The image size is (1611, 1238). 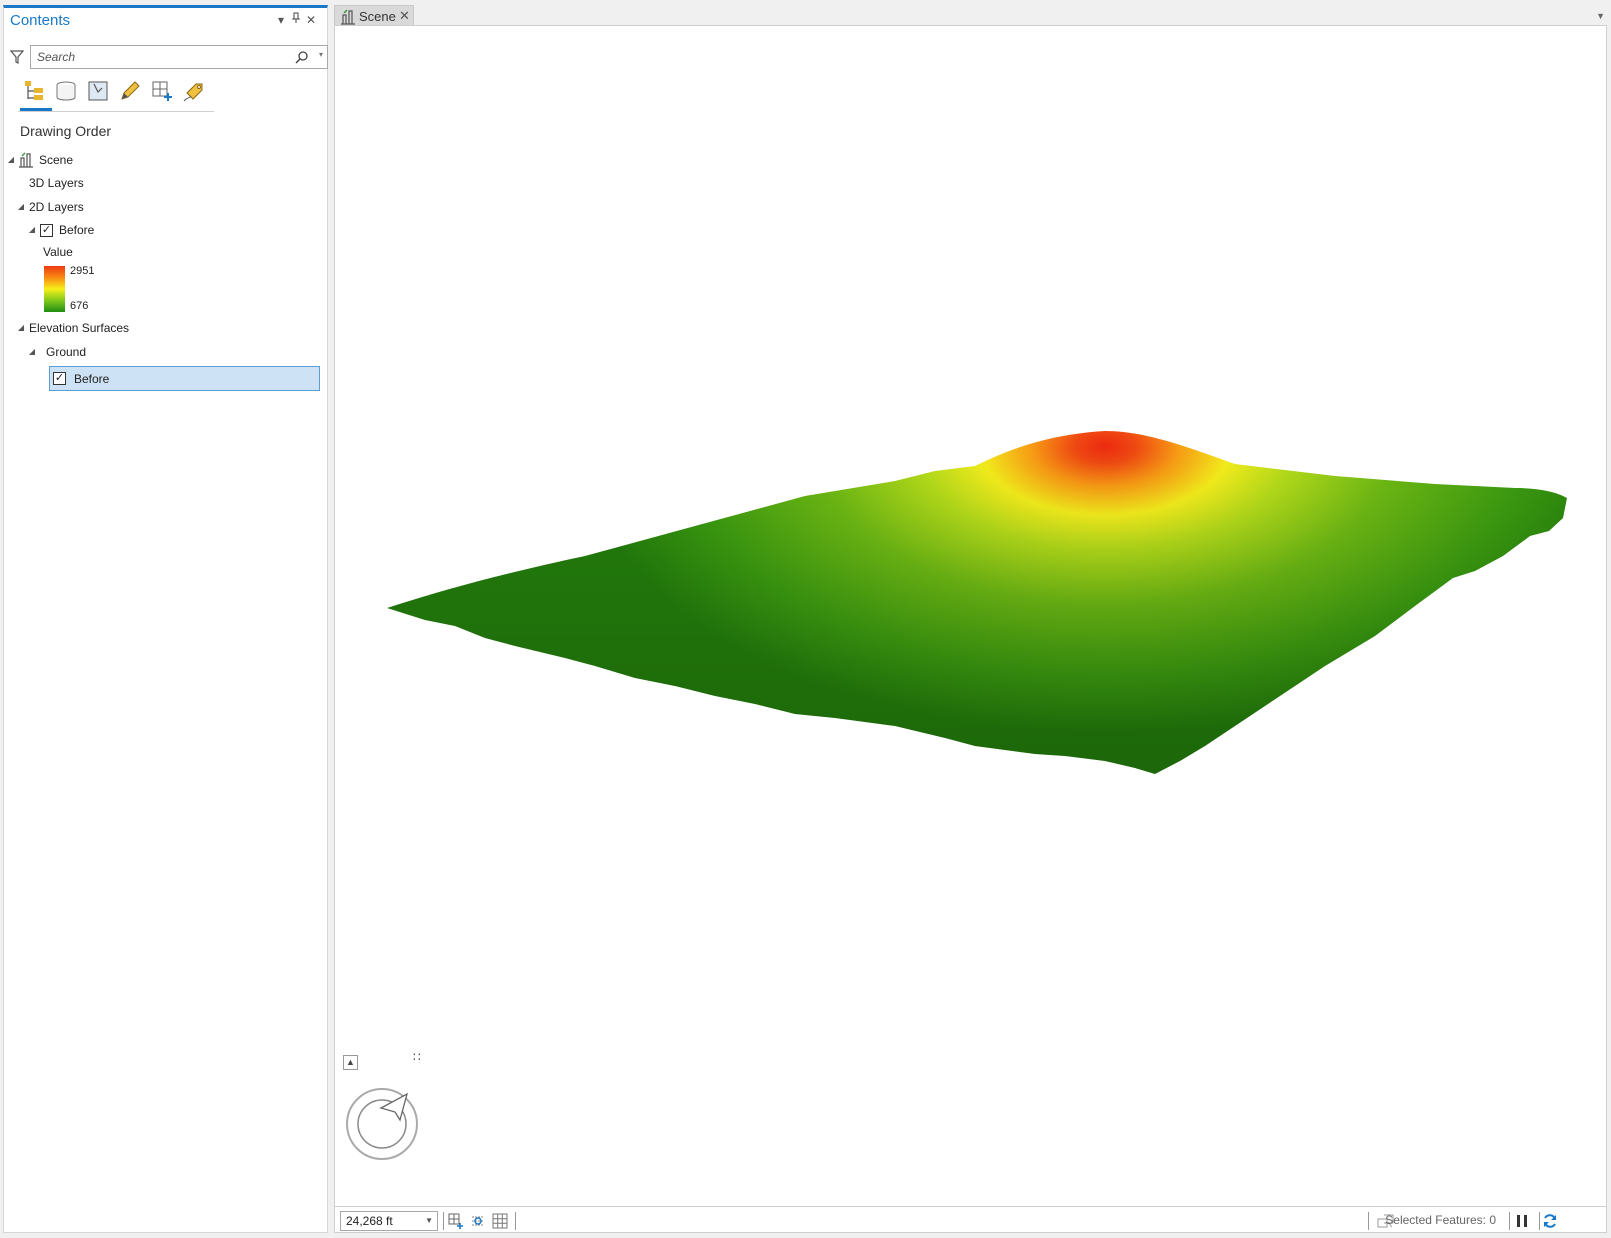 What do you see at coordinates (32, 229) in the screenshot?
I see `before-layer-expander-icon: ◢` at bounding box center [32, 229].